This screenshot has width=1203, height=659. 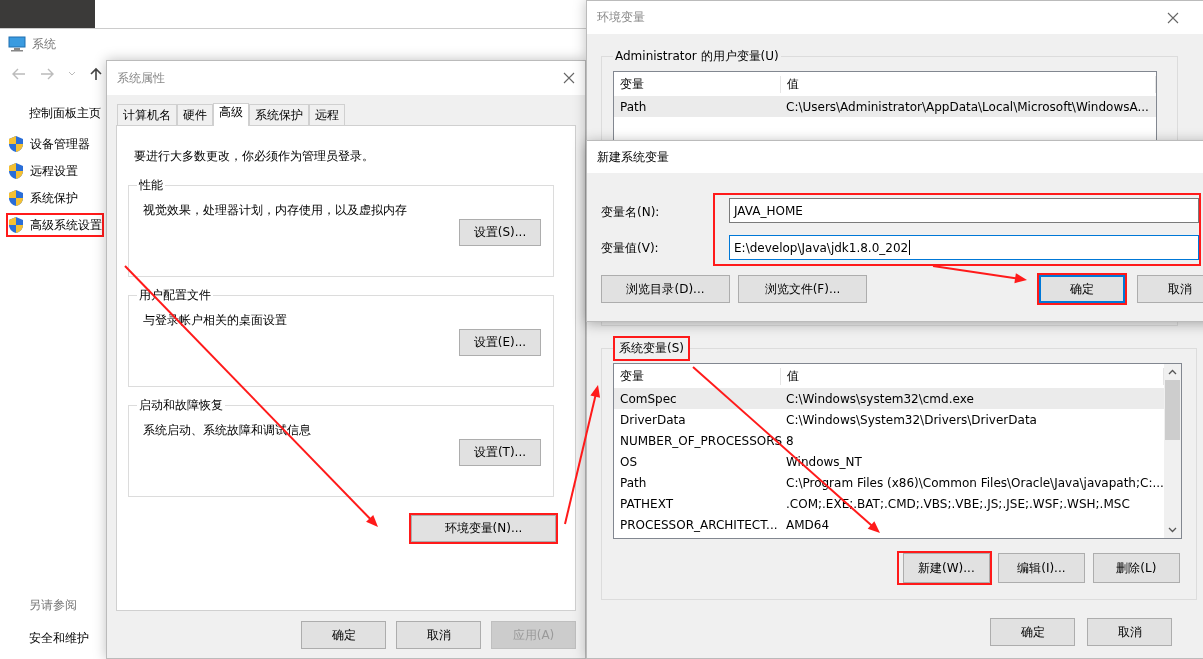 I want to click on sidebar-link: 远程设置, so click(x=54, y=171).